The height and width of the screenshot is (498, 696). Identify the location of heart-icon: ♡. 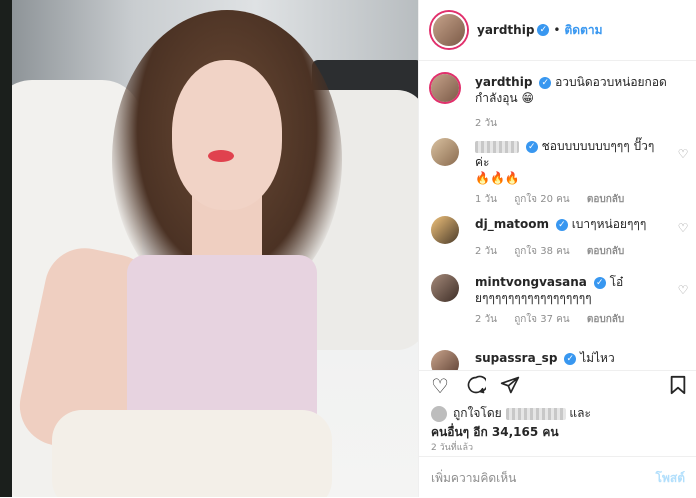
(440, 386).